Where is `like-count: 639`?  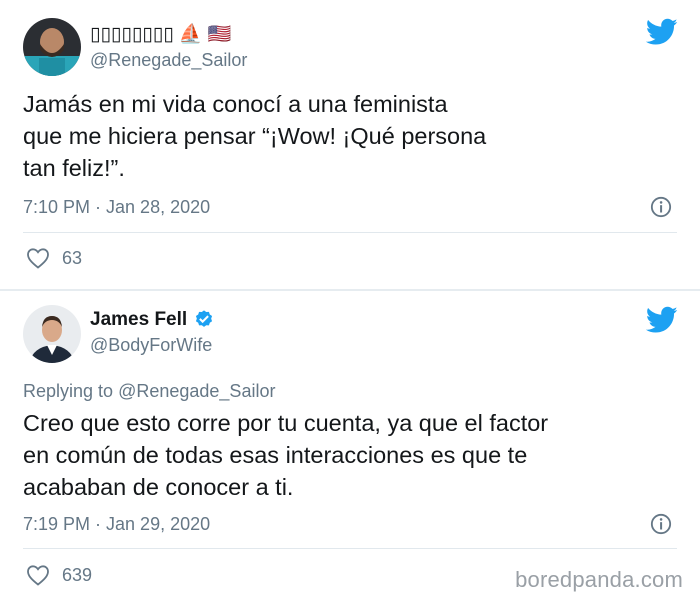
like-count: 639 is located at coordinates (77, 574).